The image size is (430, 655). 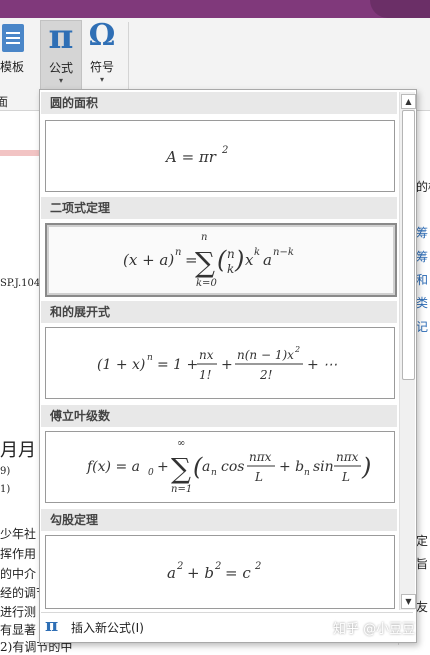 I want to click on insert-new-formula-label: 插入新公式(I), so click(x=107, y=628).